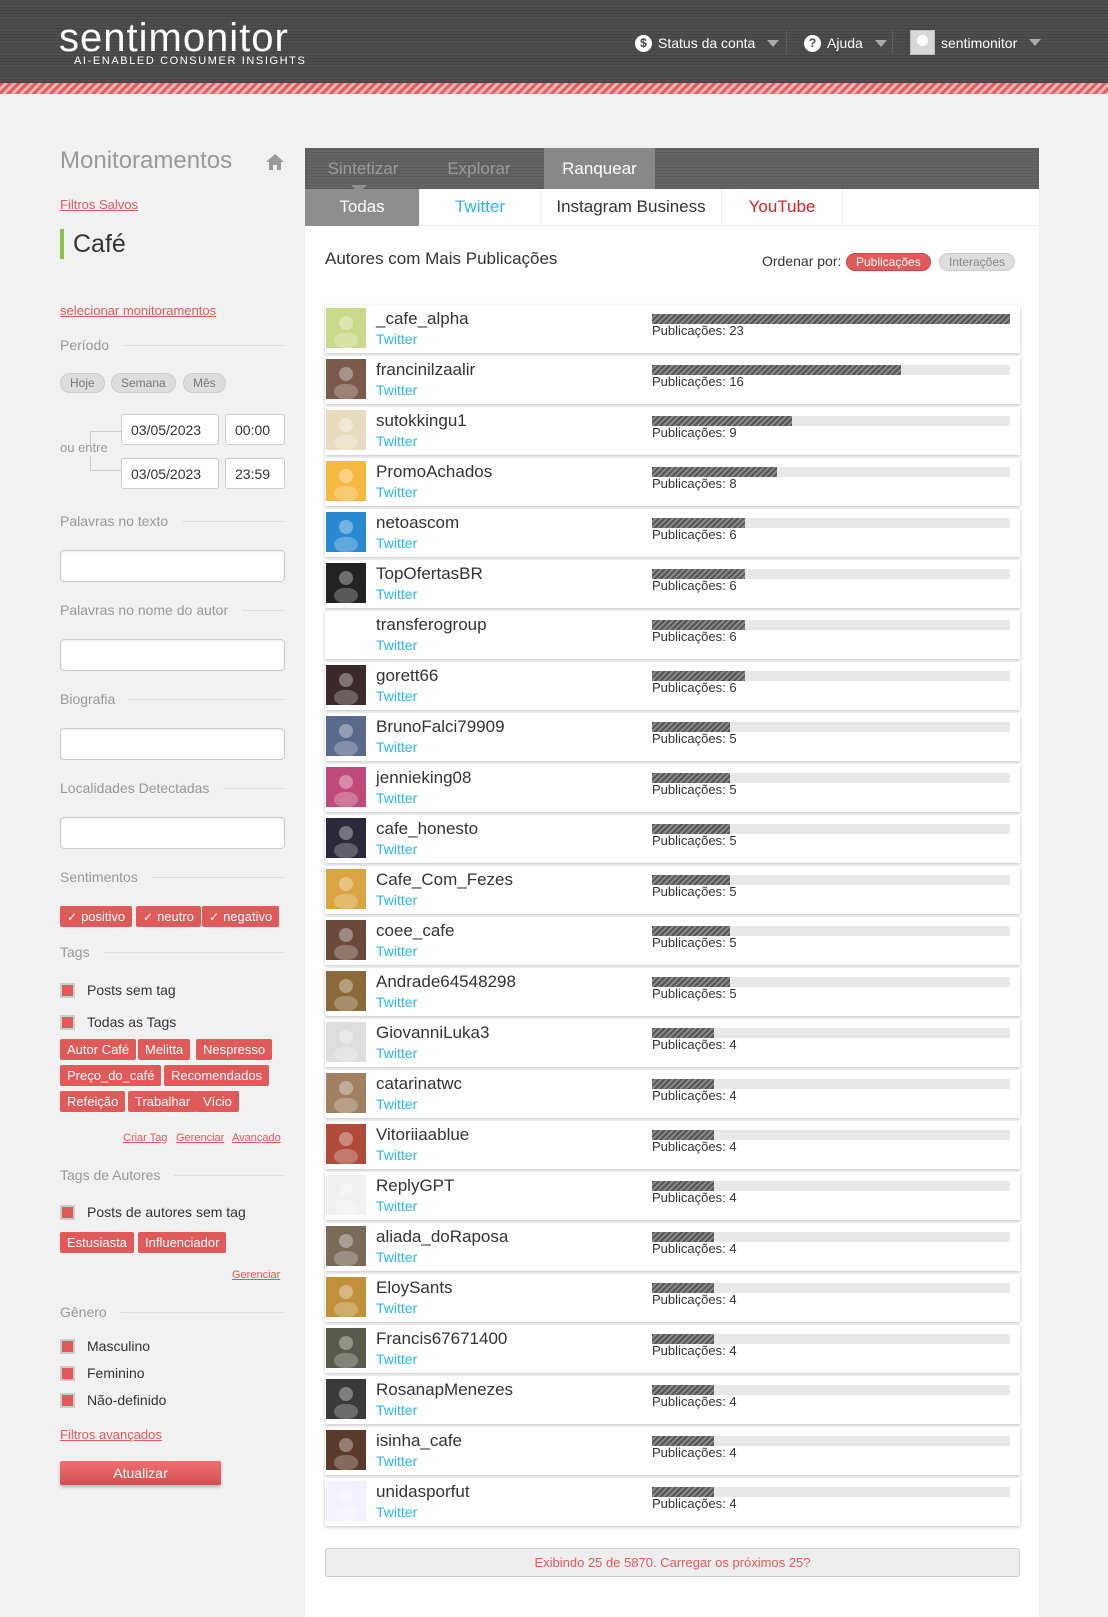  I want to click on author-name: RosanapMenezes, so click(444, 1390).